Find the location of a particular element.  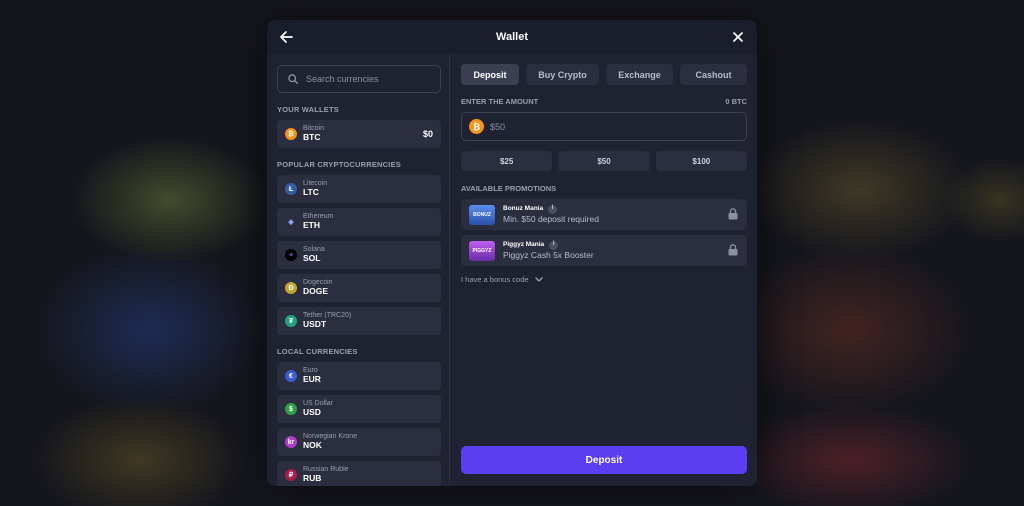

solana-icon: ≡ is located at coordinates (291, 255).